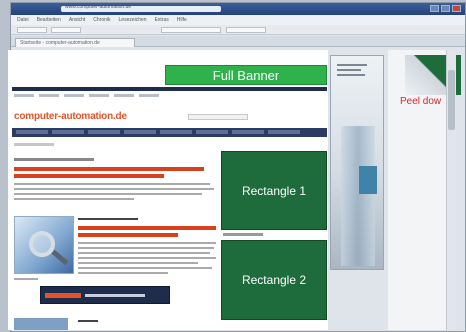 This screenshot has width=466, height=332. Describe the element at coordinates (105, 295) in the screenshot. I see `promo-banner` at that location.